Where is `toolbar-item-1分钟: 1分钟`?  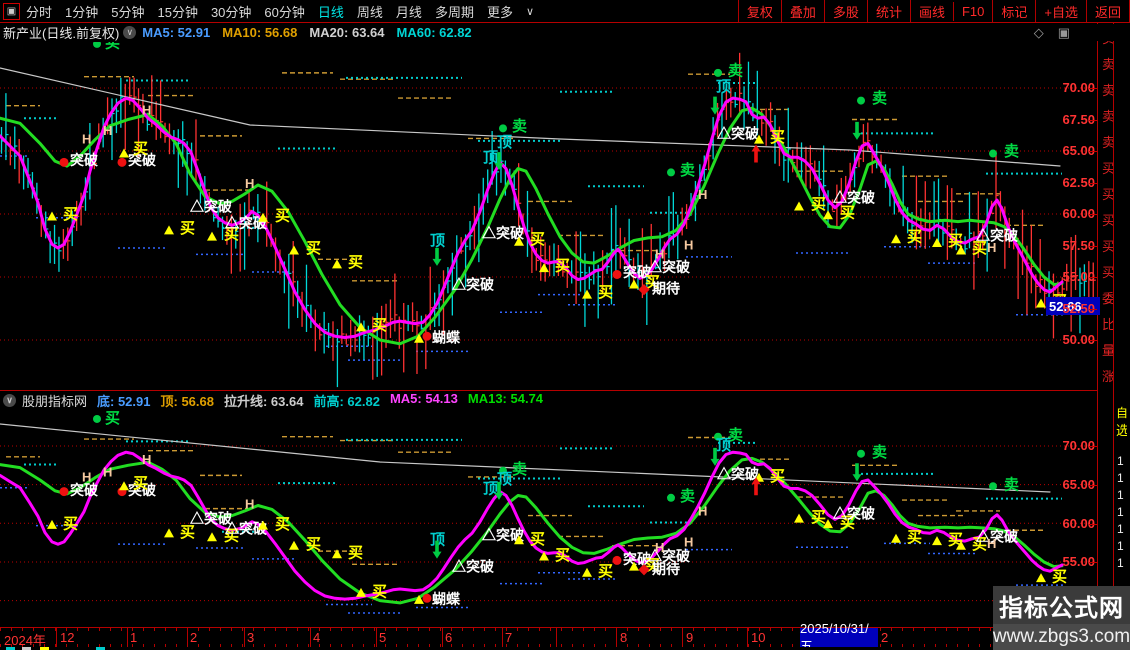
toolbar-item-1分钟: 1分钟 is located at coordinates (81, 11).